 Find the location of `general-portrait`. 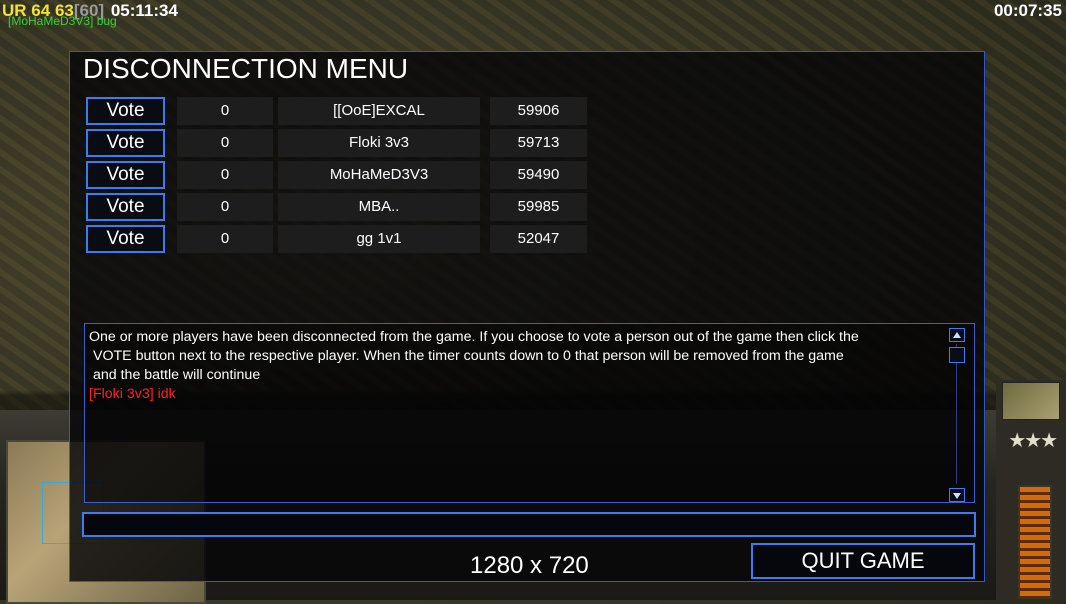

general-portrait is located at coordinates (1031, 401).